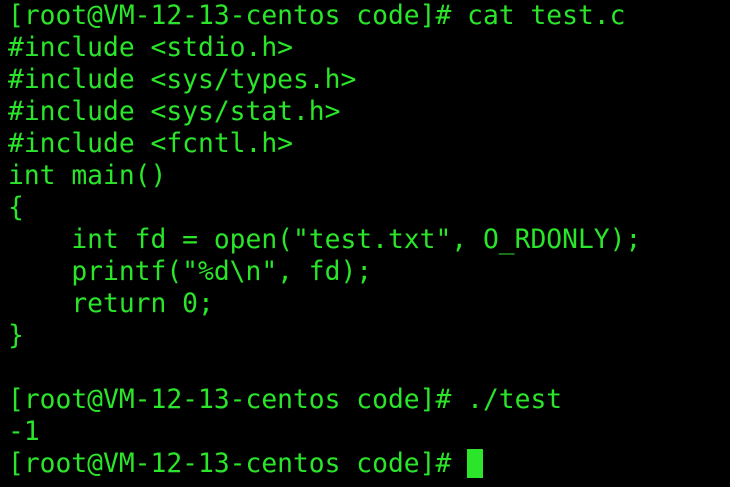 The height and width of the screenshot is (487, 730). What do you see at coordinates (111, 304) in the screenshot?
I see `code-line-return: return 0;` at bounding box center [111, 304].